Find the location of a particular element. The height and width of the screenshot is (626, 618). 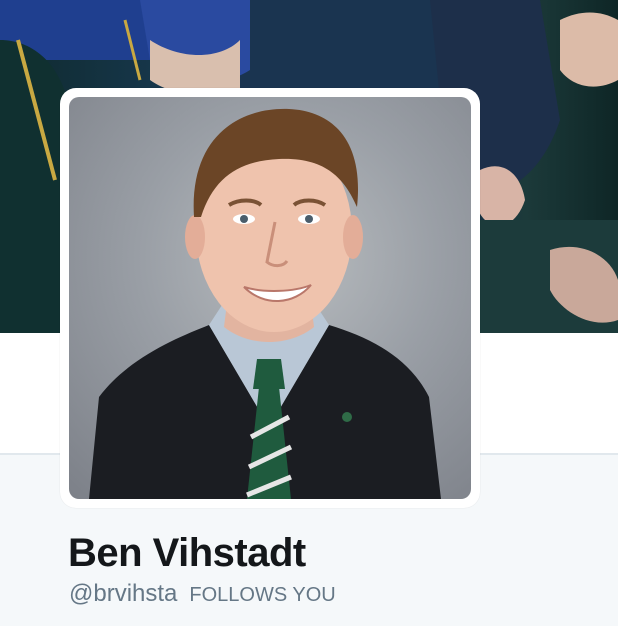

follows-you-badge: FOLLOWS YOU is located at coordinates (262, 595).